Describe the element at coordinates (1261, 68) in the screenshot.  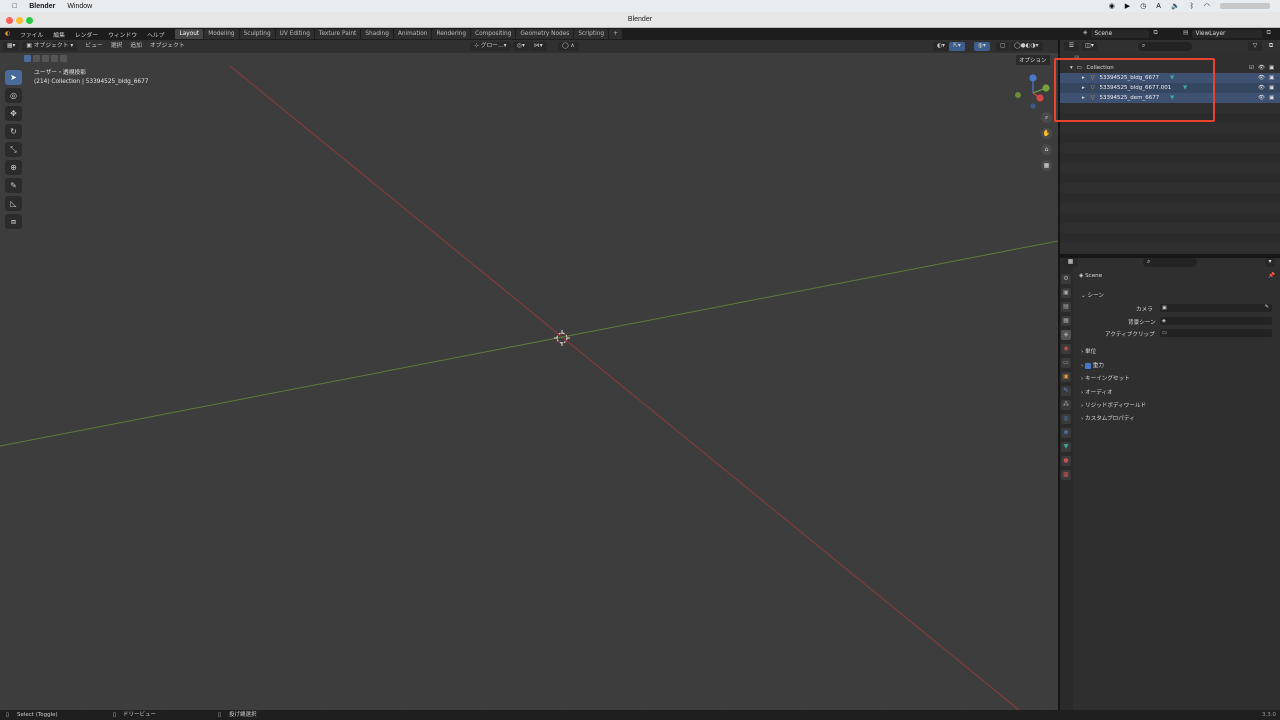
I see `collection-visibility-icon: 👁` at that location.